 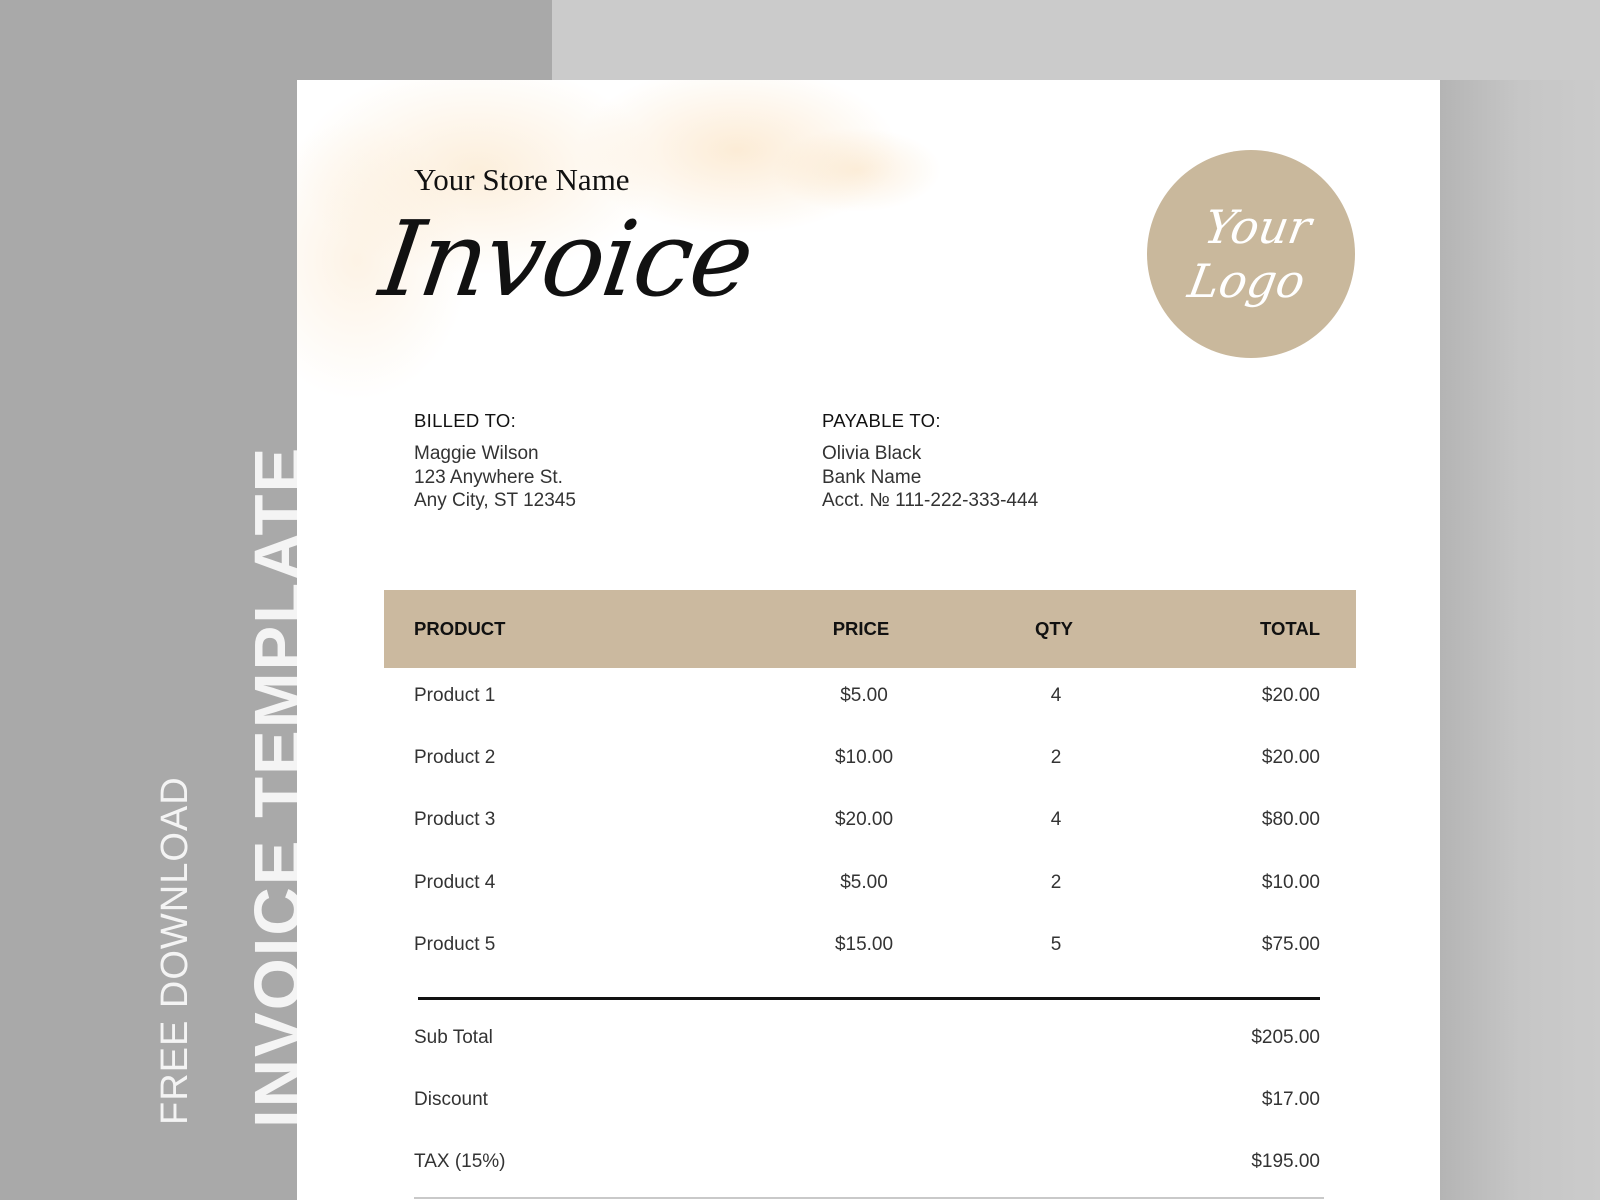 I want to click on product-name: Product 2, so click(x=455, y=757).